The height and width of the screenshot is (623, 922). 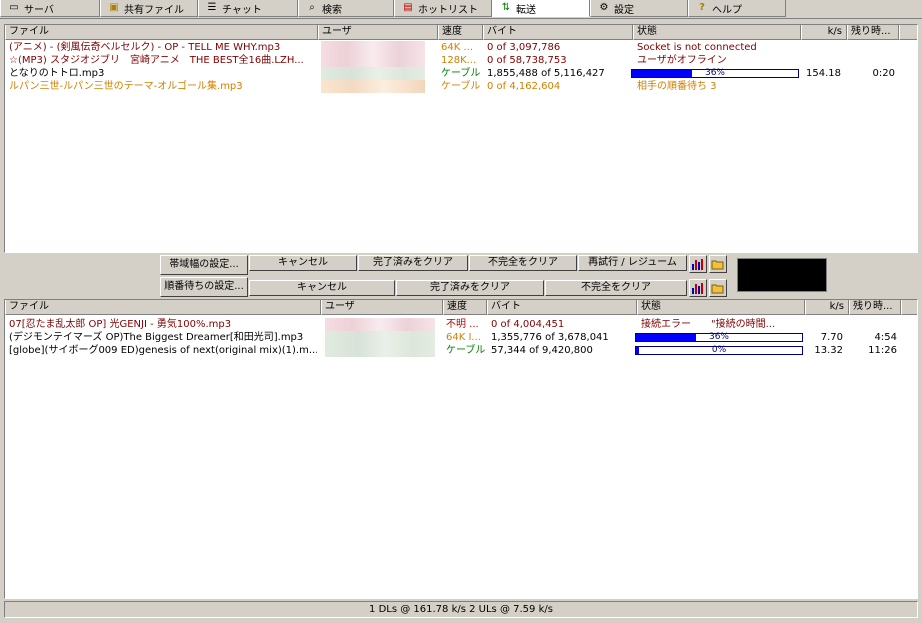 What do you see at coordinates (616, 288) in the screenshot?
I see `upload-clear-incomplete-button: 不完全をクリア` at bounding box center [616, 288].